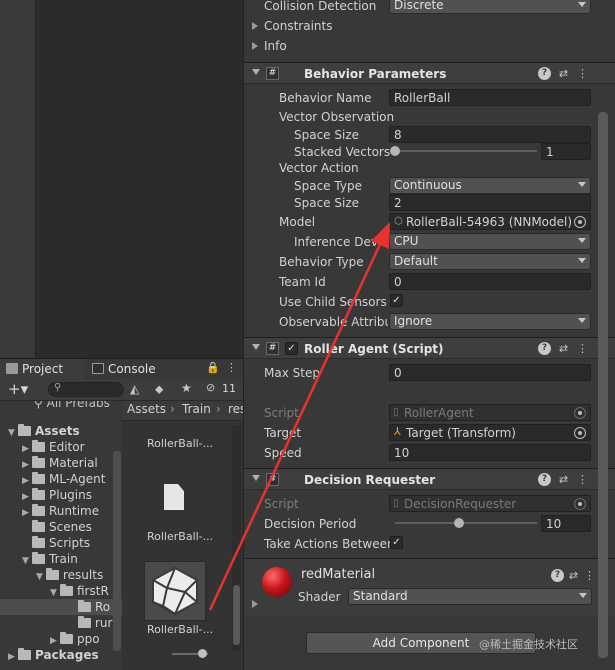  Describe the element at coordinates (380, 235) in the screenshot. I see `arrow-head` at that location.